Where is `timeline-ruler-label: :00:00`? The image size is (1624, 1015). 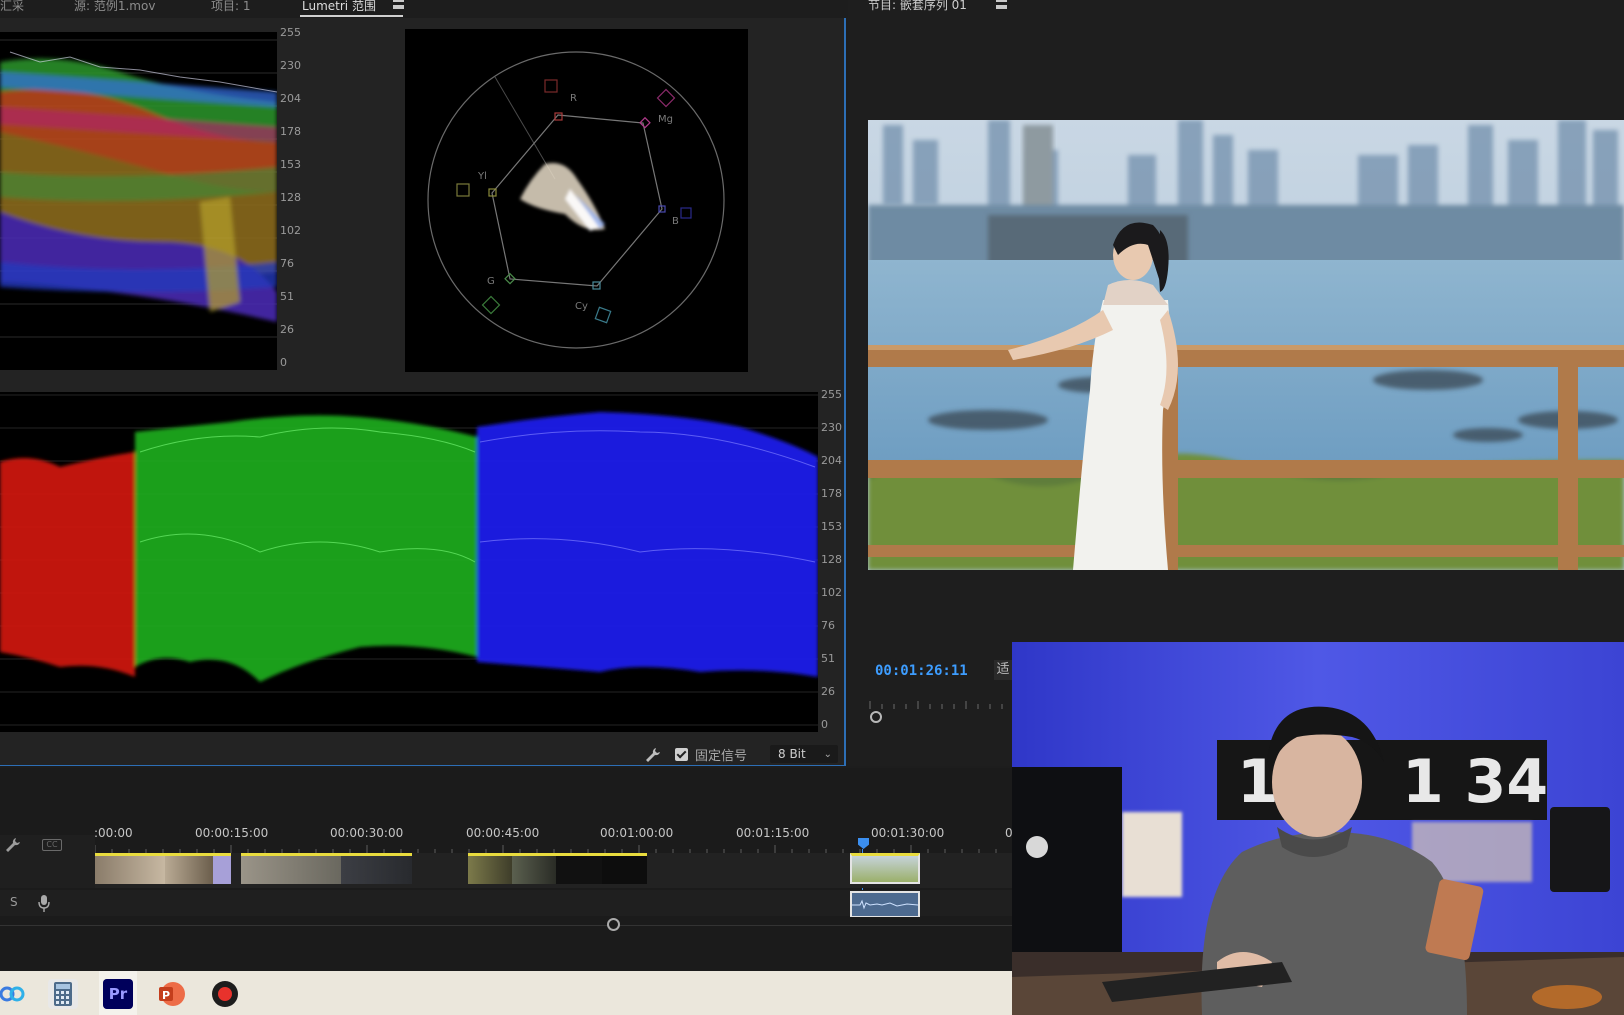
timeline-ruler-label: :00:00 is located at coordinates (113, 833).